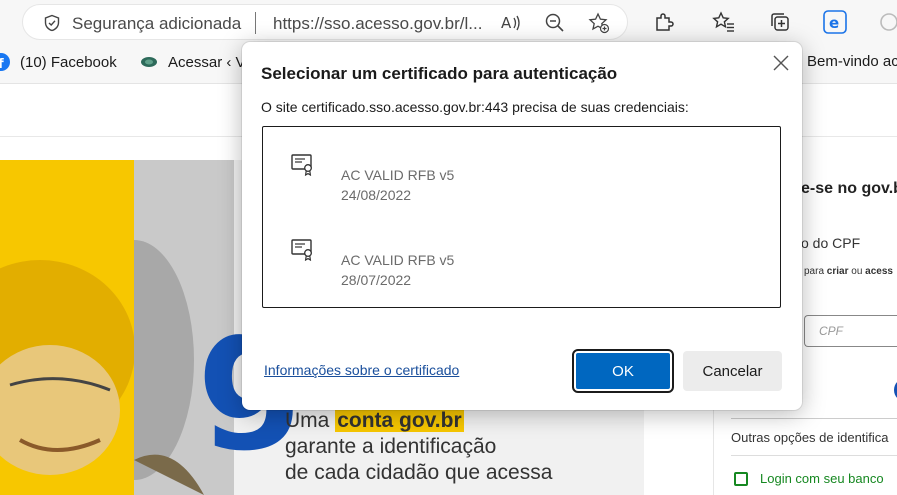 This screenshot has width=897, height=495. What do you see at coordinates (623, 371) in the screenshot?
I see `ok-button: OK` at bounding box center [623, 371].